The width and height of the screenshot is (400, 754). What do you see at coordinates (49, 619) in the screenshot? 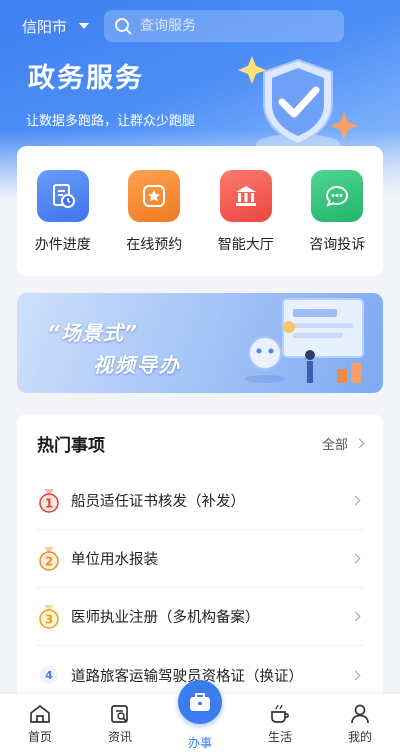
I see `rank-number: 3` at bounding box center [49, 619].